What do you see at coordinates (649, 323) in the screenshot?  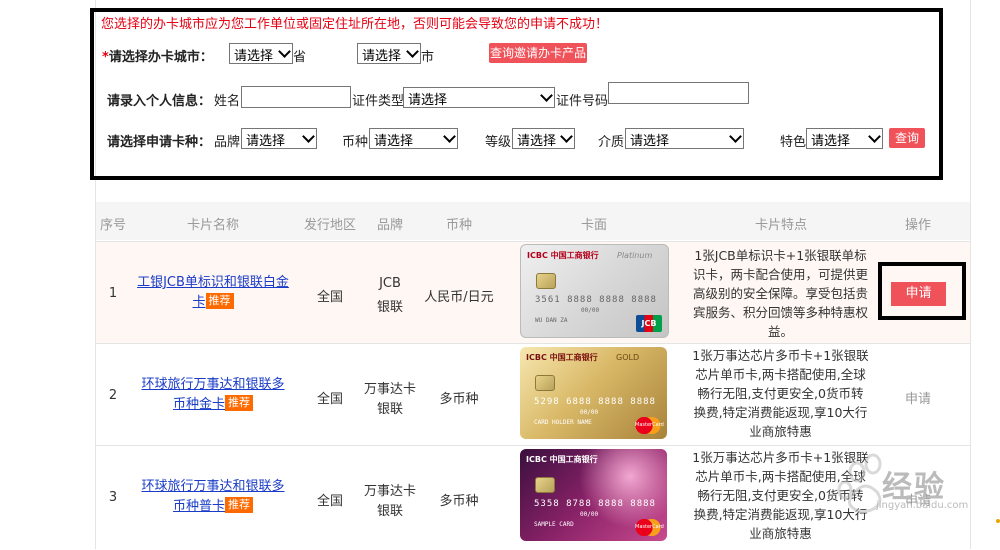 I see `jcb-logo-icon: JCB` at bounding box center [649, 323].